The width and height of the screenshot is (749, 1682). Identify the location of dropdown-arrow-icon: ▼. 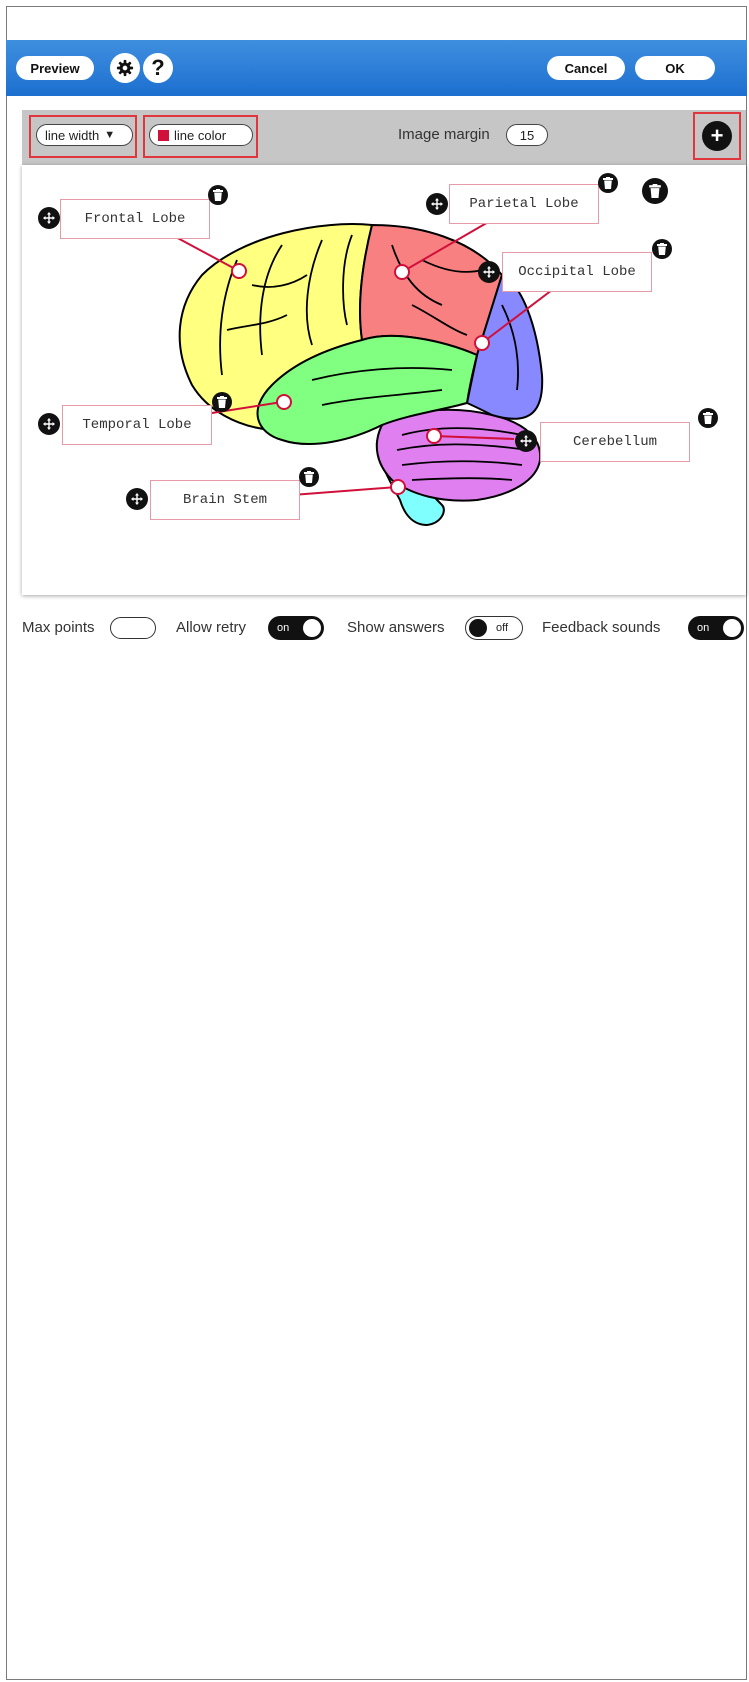
(110, 135).